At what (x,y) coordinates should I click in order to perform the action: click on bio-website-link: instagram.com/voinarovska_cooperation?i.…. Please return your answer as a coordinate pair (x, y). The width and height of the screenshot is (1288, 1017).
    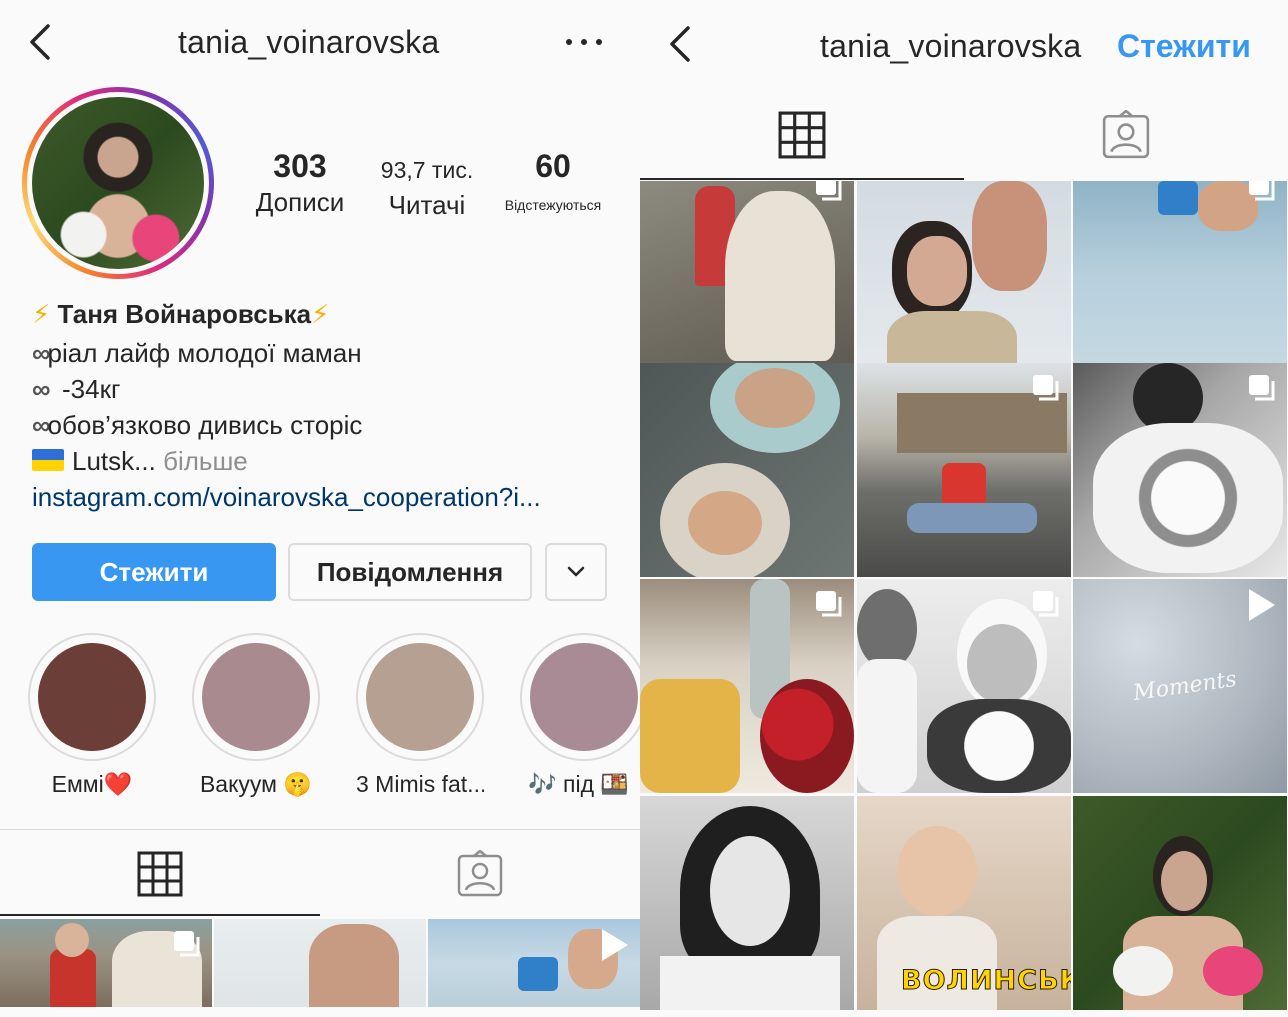
    Looking at the image, I should click on (286, 497).